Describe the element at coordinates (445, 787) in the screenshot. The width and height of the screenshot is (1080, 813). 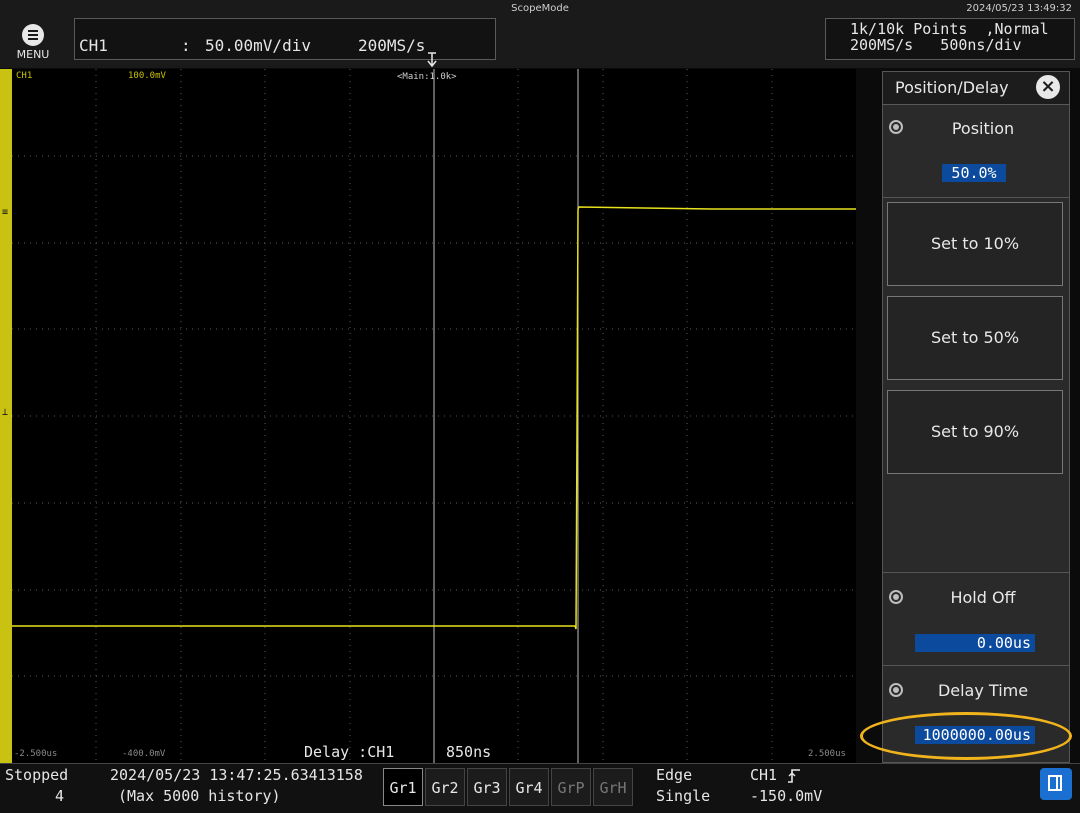
I see `group-tab-gr2: Gr2` at that location.